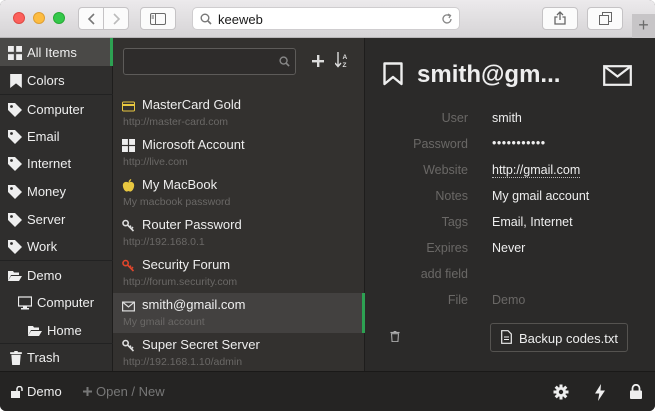 The width and height of the screenshot is (655, 411). What do you see at coordinates (239, 113) in the screenshot?
I see `list-item: MasterCard Gold http://master-card.com` at bounding box center [239, 113].